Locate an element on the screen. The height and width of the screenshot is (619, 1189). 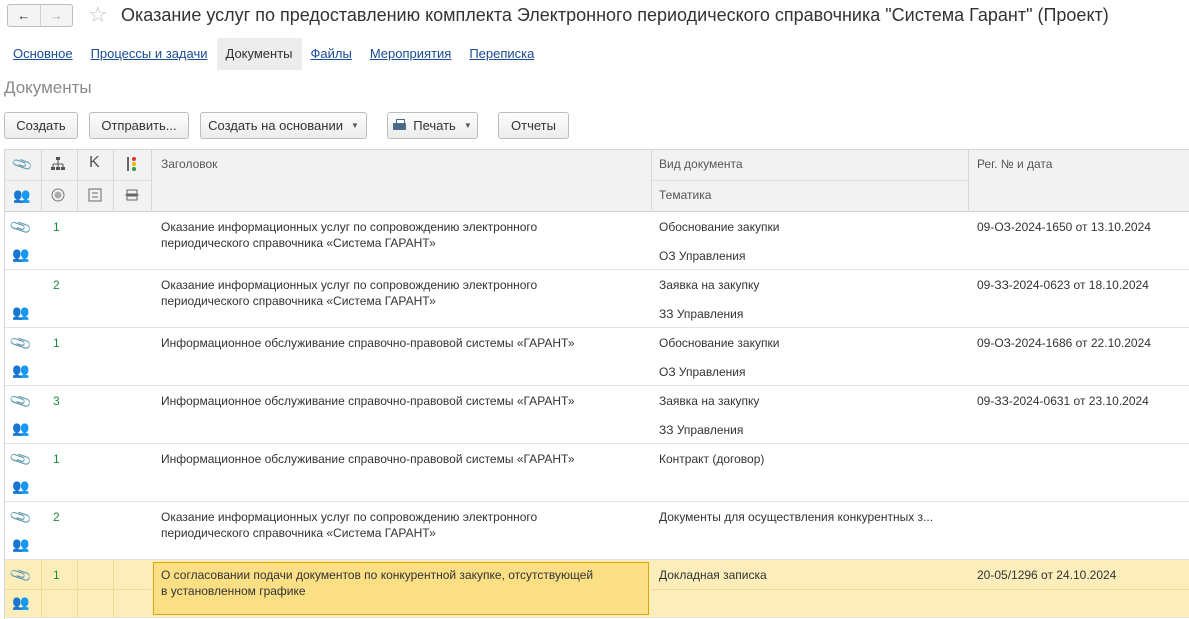
row-reg: 09-ЗЗ-2024-0631 от 23.10.2024 is located at coordinates (1063, 401).